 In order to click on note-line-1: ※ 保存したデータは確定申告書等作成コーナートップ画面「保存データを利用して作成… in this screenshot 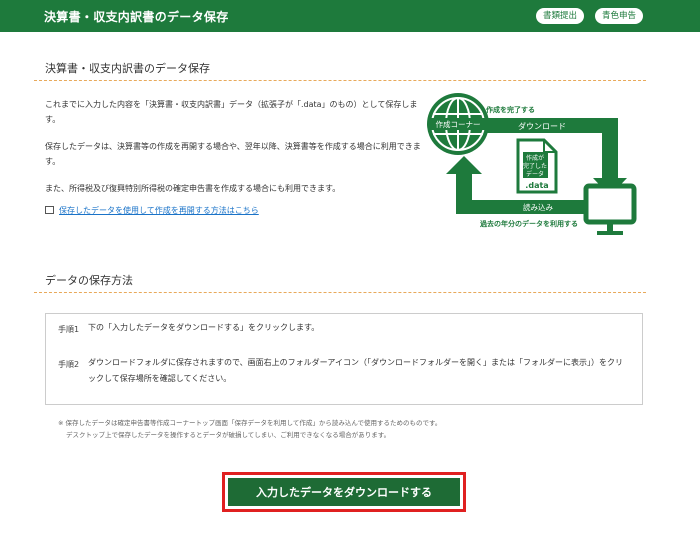, I will do `click(250, 423)`.